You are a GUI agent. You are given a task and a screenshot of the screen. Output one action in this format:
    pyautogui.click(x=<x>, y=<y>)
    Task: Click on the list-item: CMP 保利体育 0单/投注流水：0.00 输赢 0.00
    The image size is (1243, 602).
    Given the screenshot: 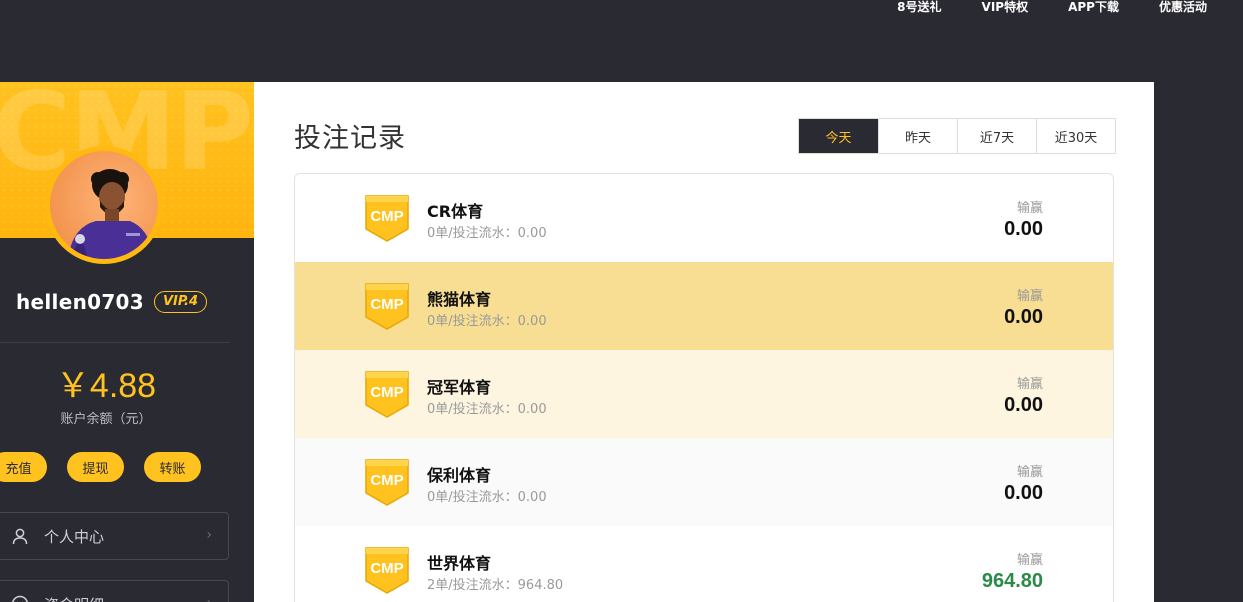 What is the action you would take?
    pyautogui.click(x=704, y=482)
    